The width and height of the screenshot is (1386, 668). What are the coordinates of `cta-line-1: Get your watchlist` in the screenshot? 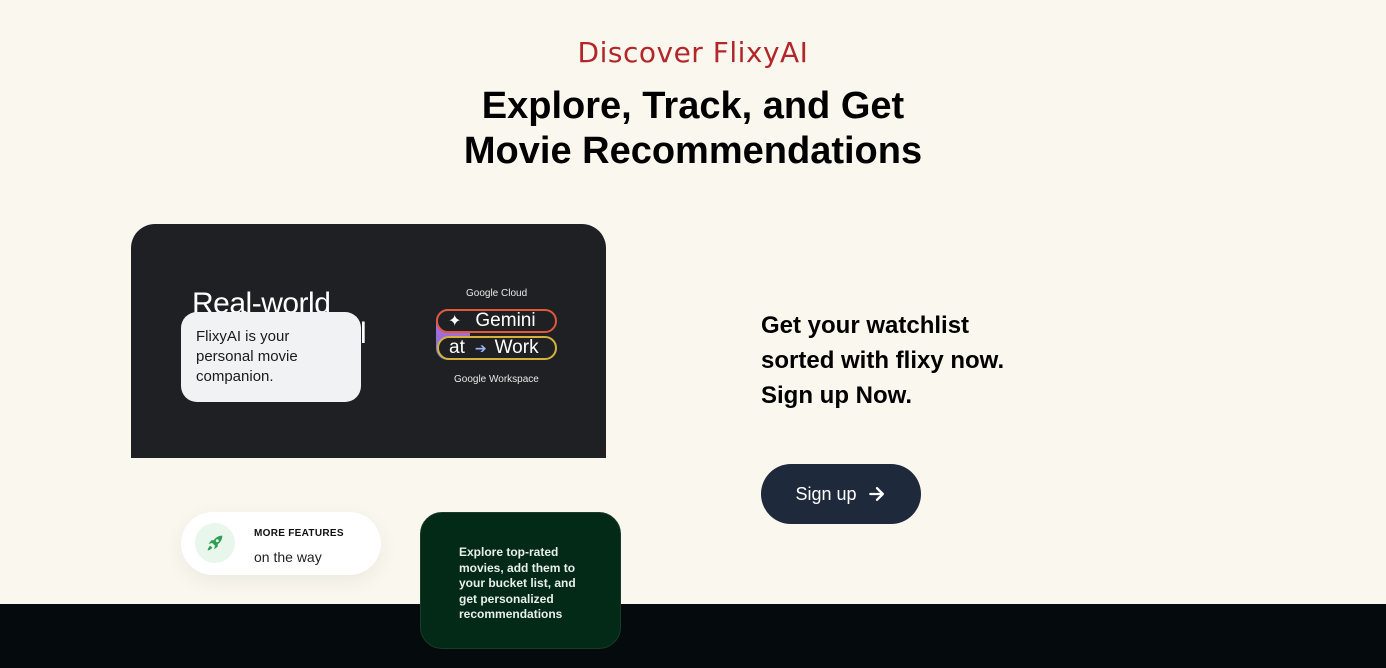 It's located at (865, 325).